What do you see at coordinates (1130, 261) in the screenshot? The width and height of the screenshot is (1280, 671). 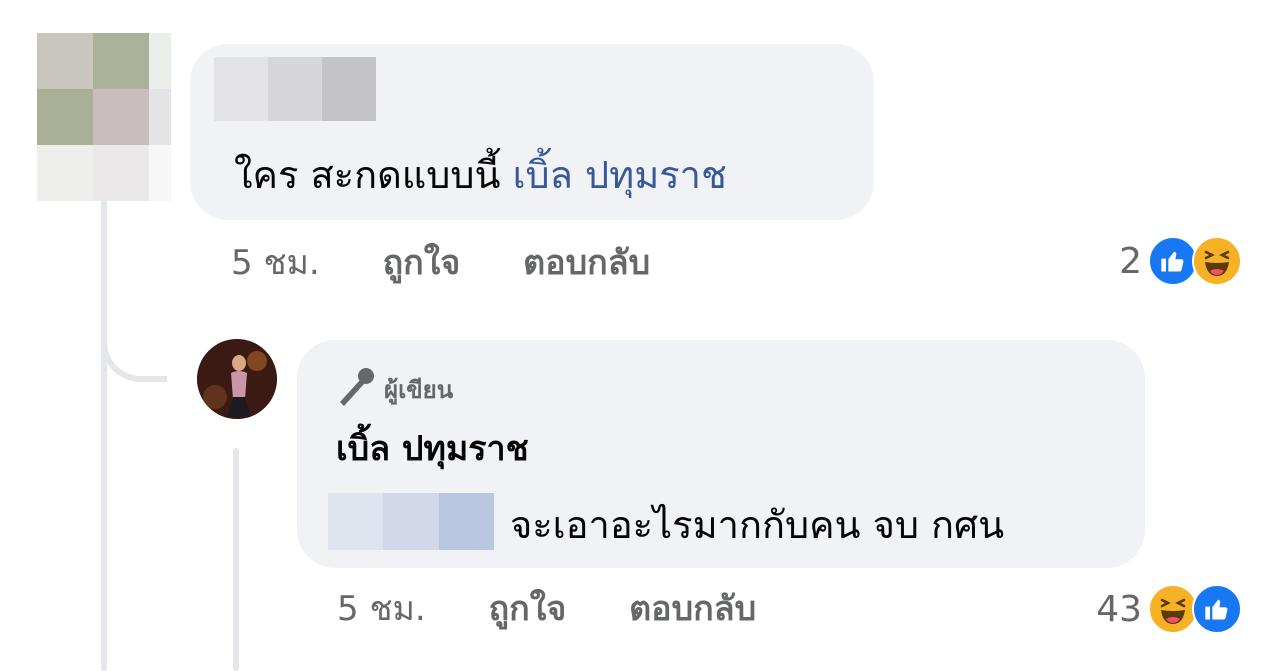 I see `reaction-count: 2` at bounding box center [1130, 261].